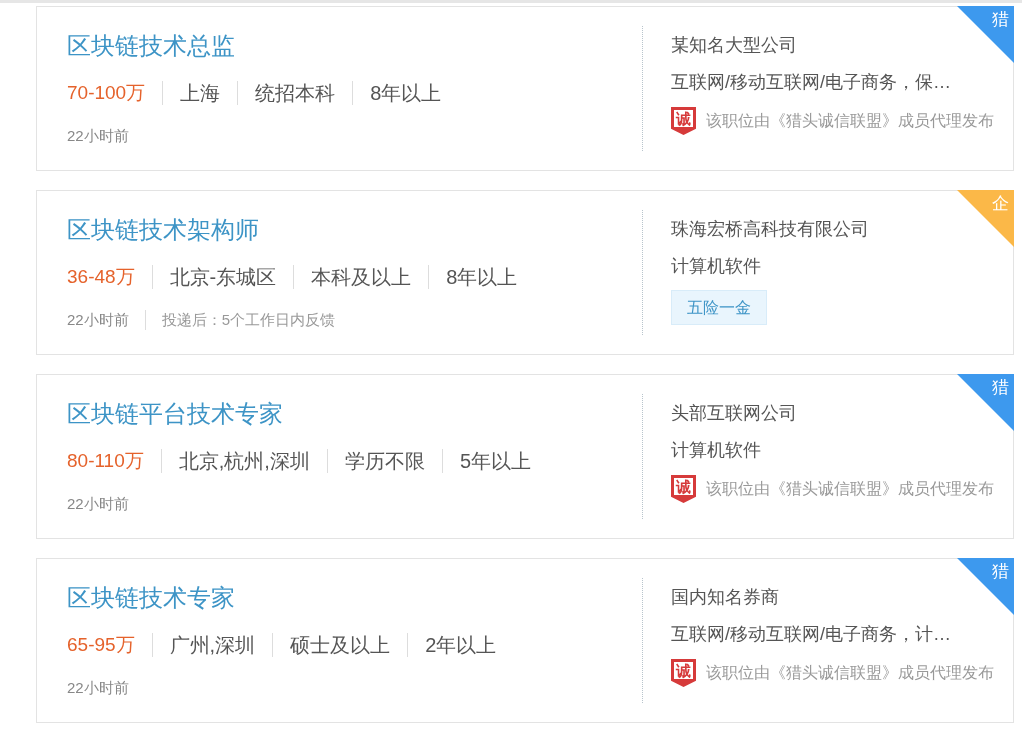 The height and width of the screenshot is (730, 1022). I want to click on salary-range: 36-48万, so click(101, 277).